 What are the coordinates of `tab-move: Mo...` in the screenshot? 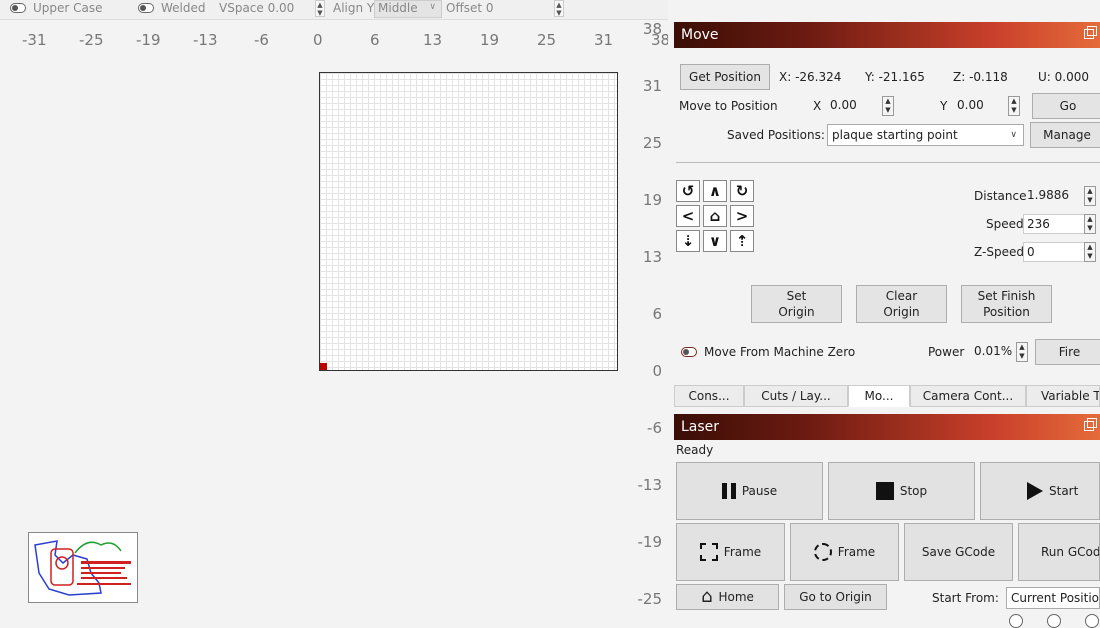 It's located at (879, 396).